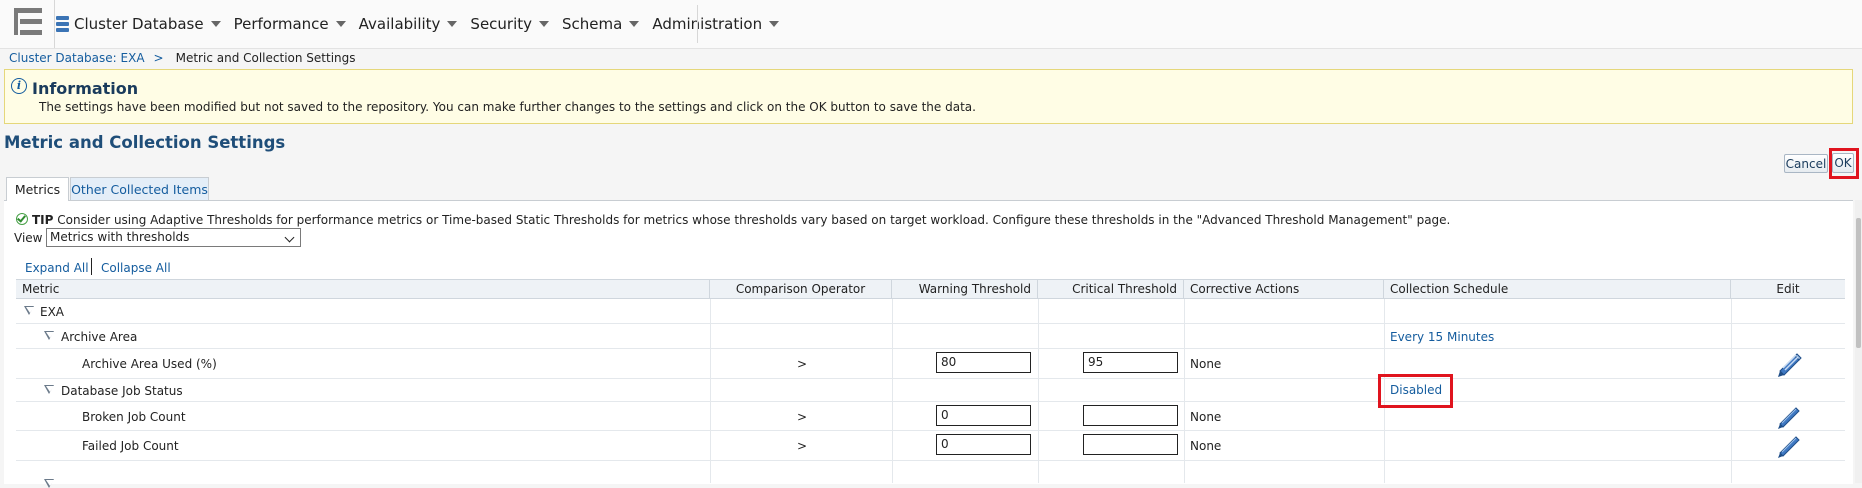 Image resolution: width=1862 pixels, height=488 pixels. Describe the element at coordinates (145, 142) in the screenshot. I see `page-title: Metric and Collection Settings` at that location.